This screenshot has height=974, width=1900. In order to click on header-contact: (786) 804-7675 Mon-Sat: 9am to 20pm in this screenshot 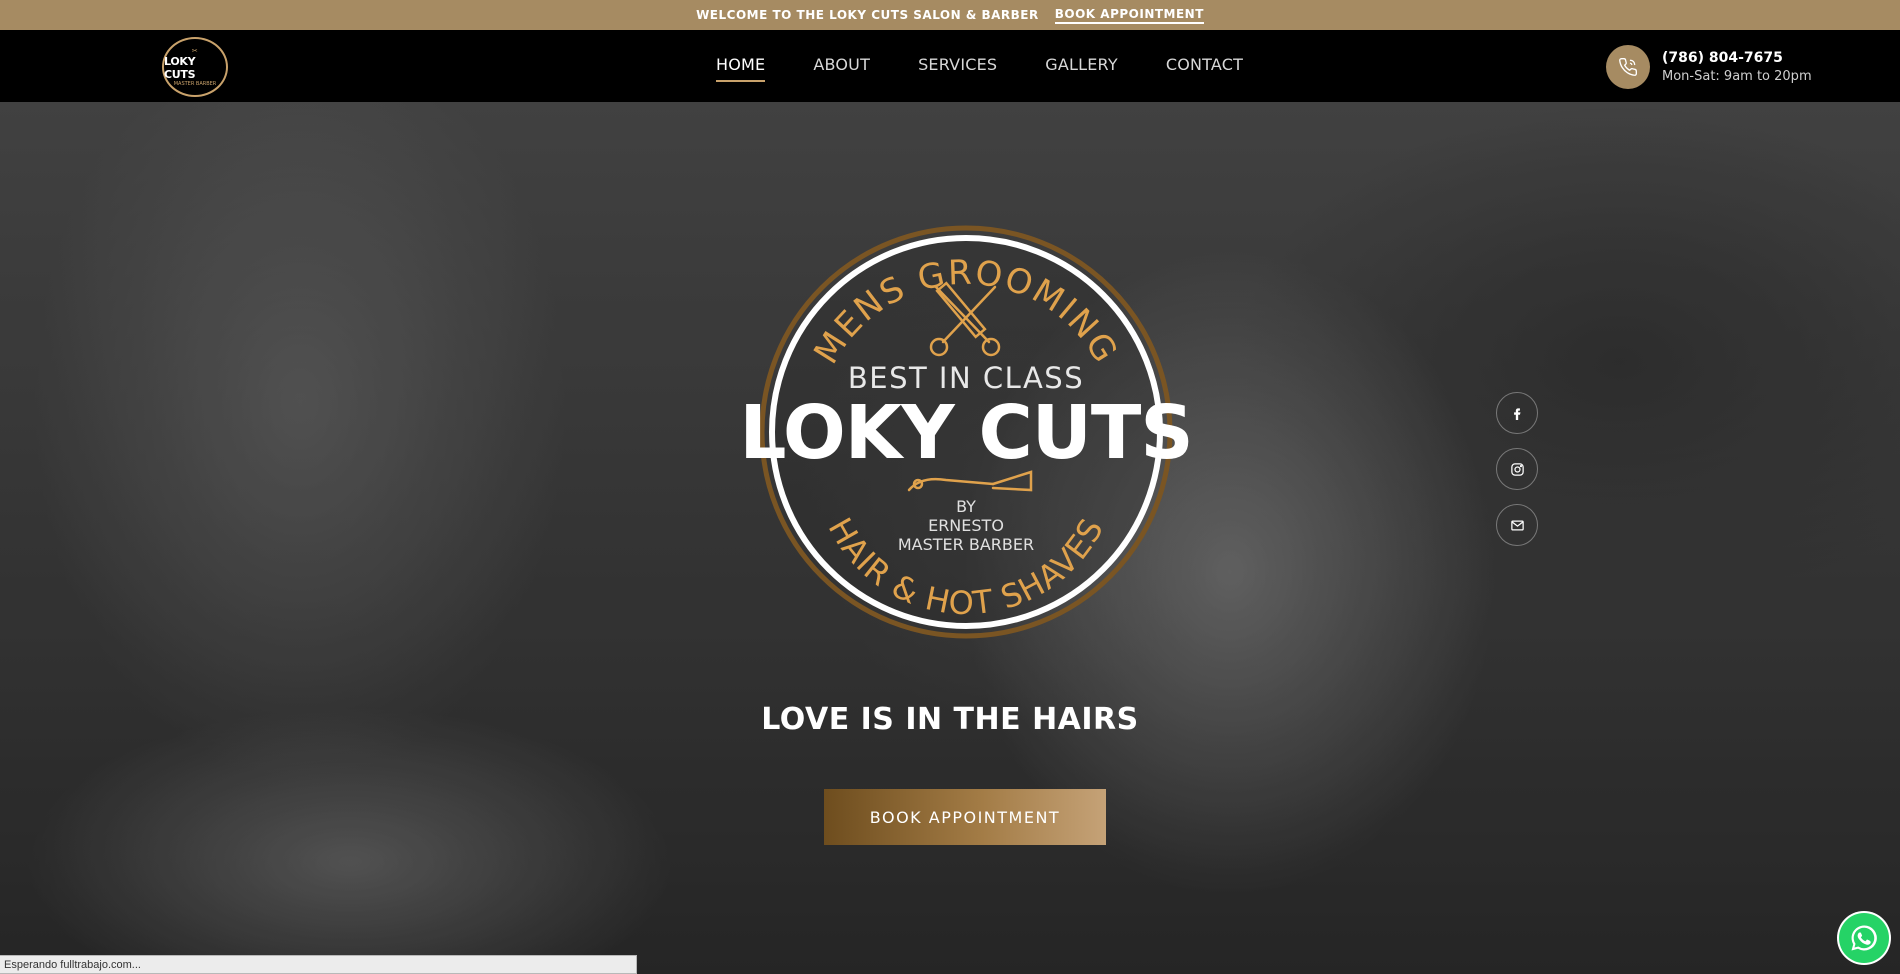, I will do `click(1709, 67)`.